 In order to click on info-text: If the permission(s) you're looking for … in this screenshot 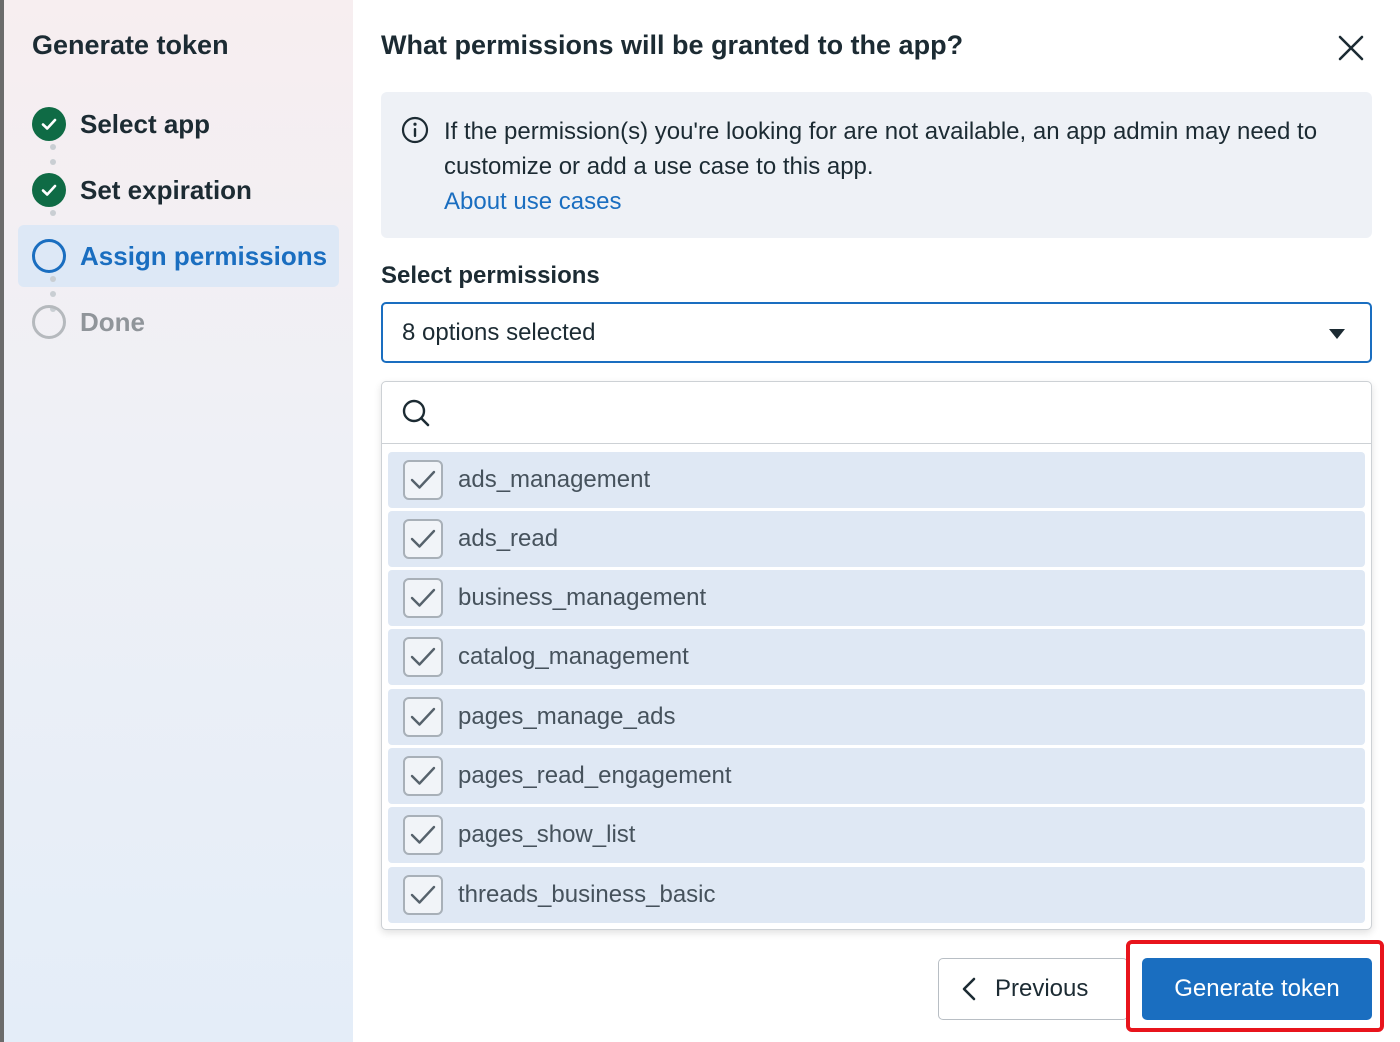, I will do `click(881, 149)`.